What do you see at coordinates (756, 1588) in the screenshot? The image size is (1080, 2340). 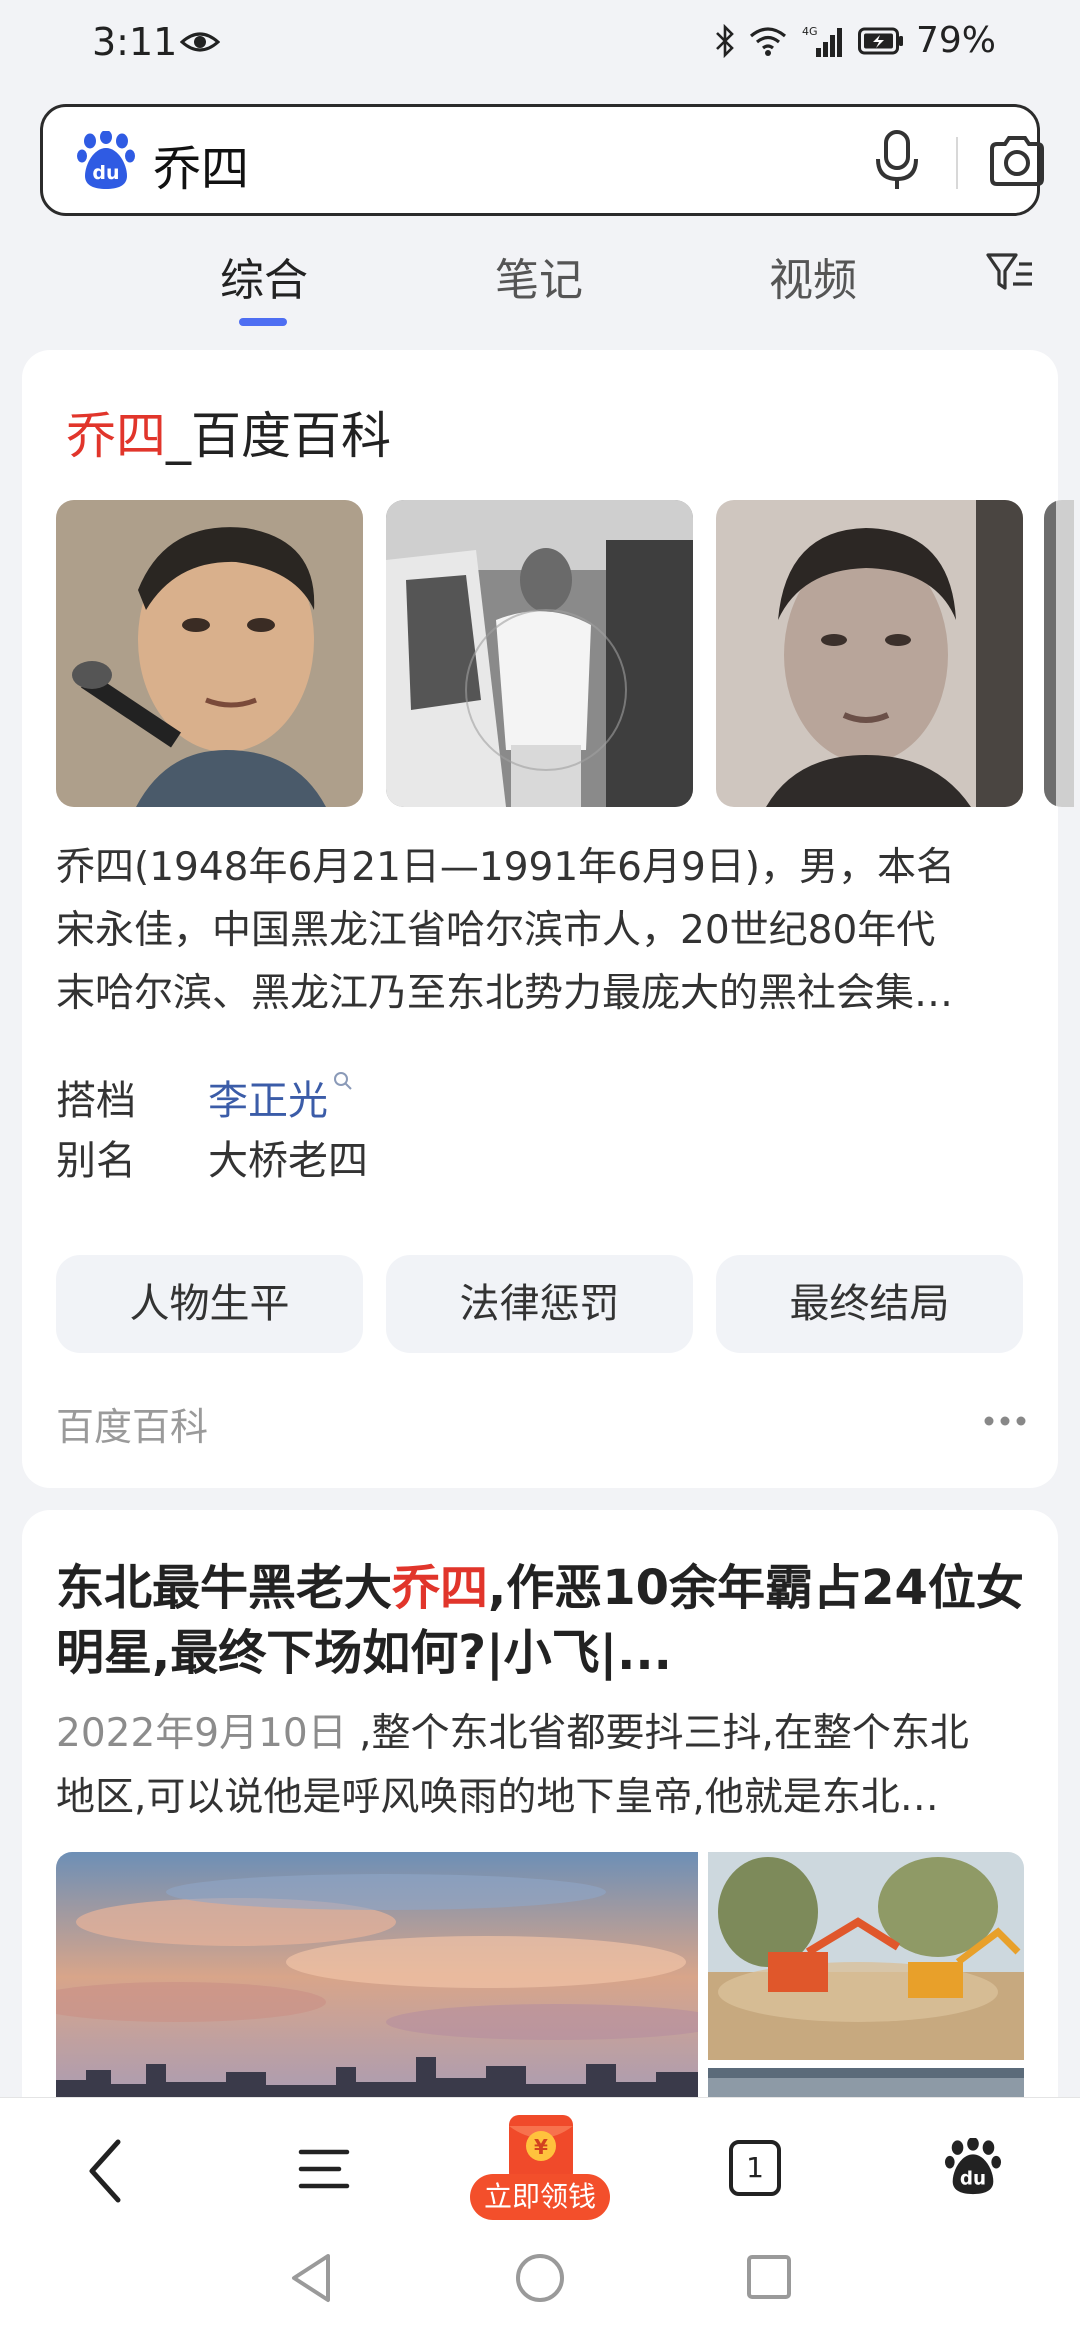 I see `news-title-part: ,作恶10余年霸占24位女` at bounding box center [756, 1588].